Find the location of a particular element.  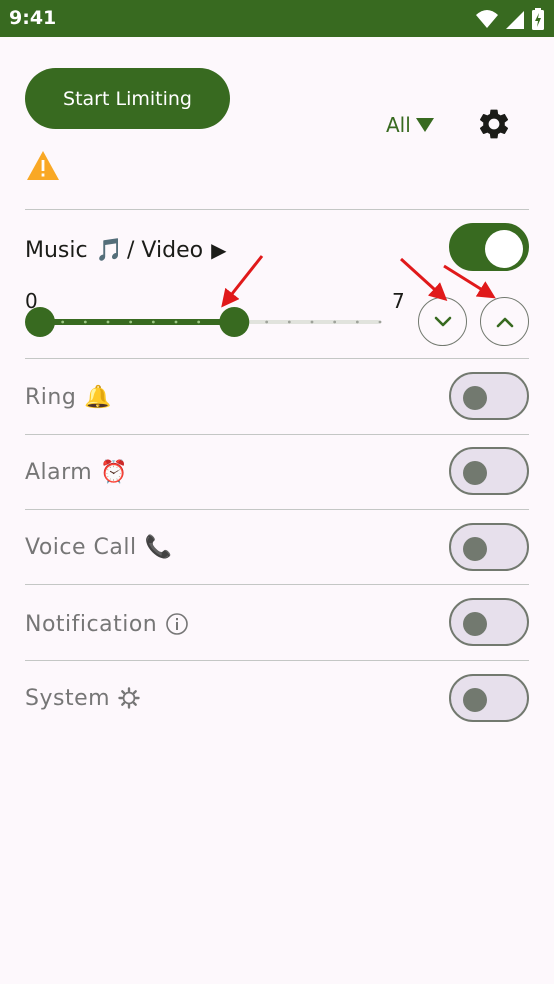

battery-charging-icon is located at coordinates (538, 19).